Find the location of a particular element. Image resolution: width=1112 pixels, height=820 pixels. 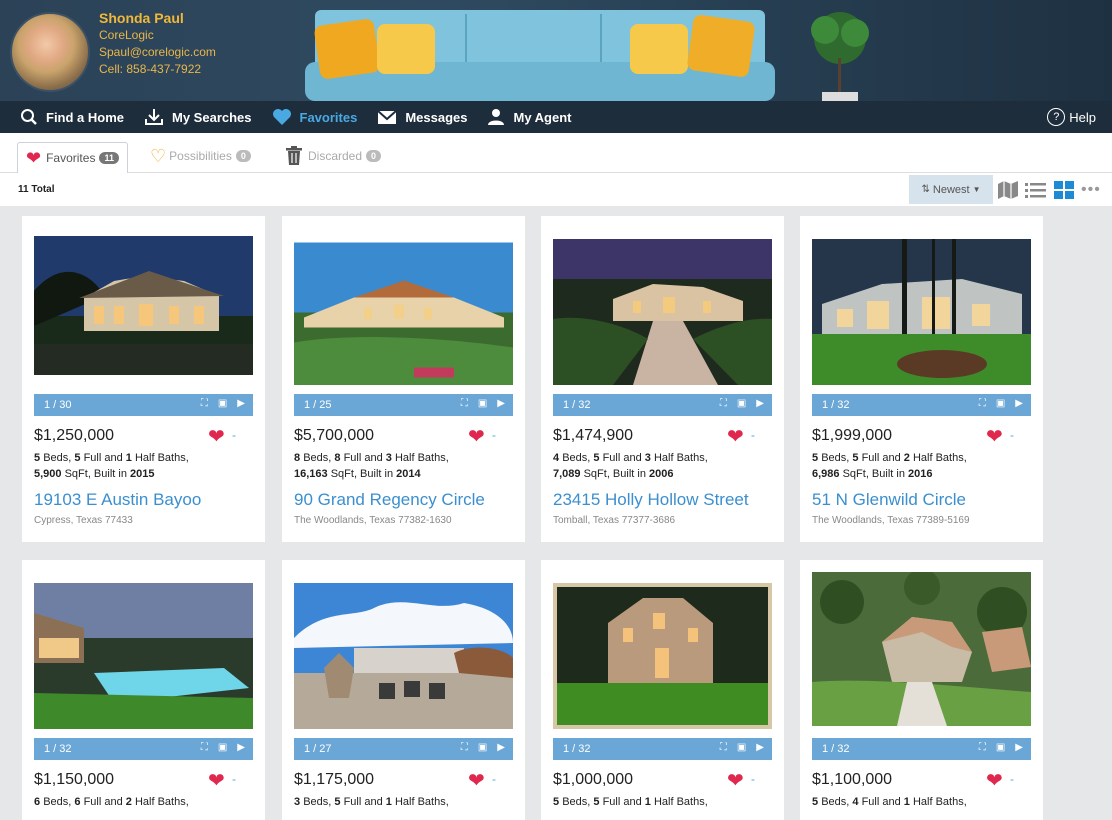

photo-nav-bar: 1 / 27 ⛶ ▣ ▶ is located at coordinates (403, 749).